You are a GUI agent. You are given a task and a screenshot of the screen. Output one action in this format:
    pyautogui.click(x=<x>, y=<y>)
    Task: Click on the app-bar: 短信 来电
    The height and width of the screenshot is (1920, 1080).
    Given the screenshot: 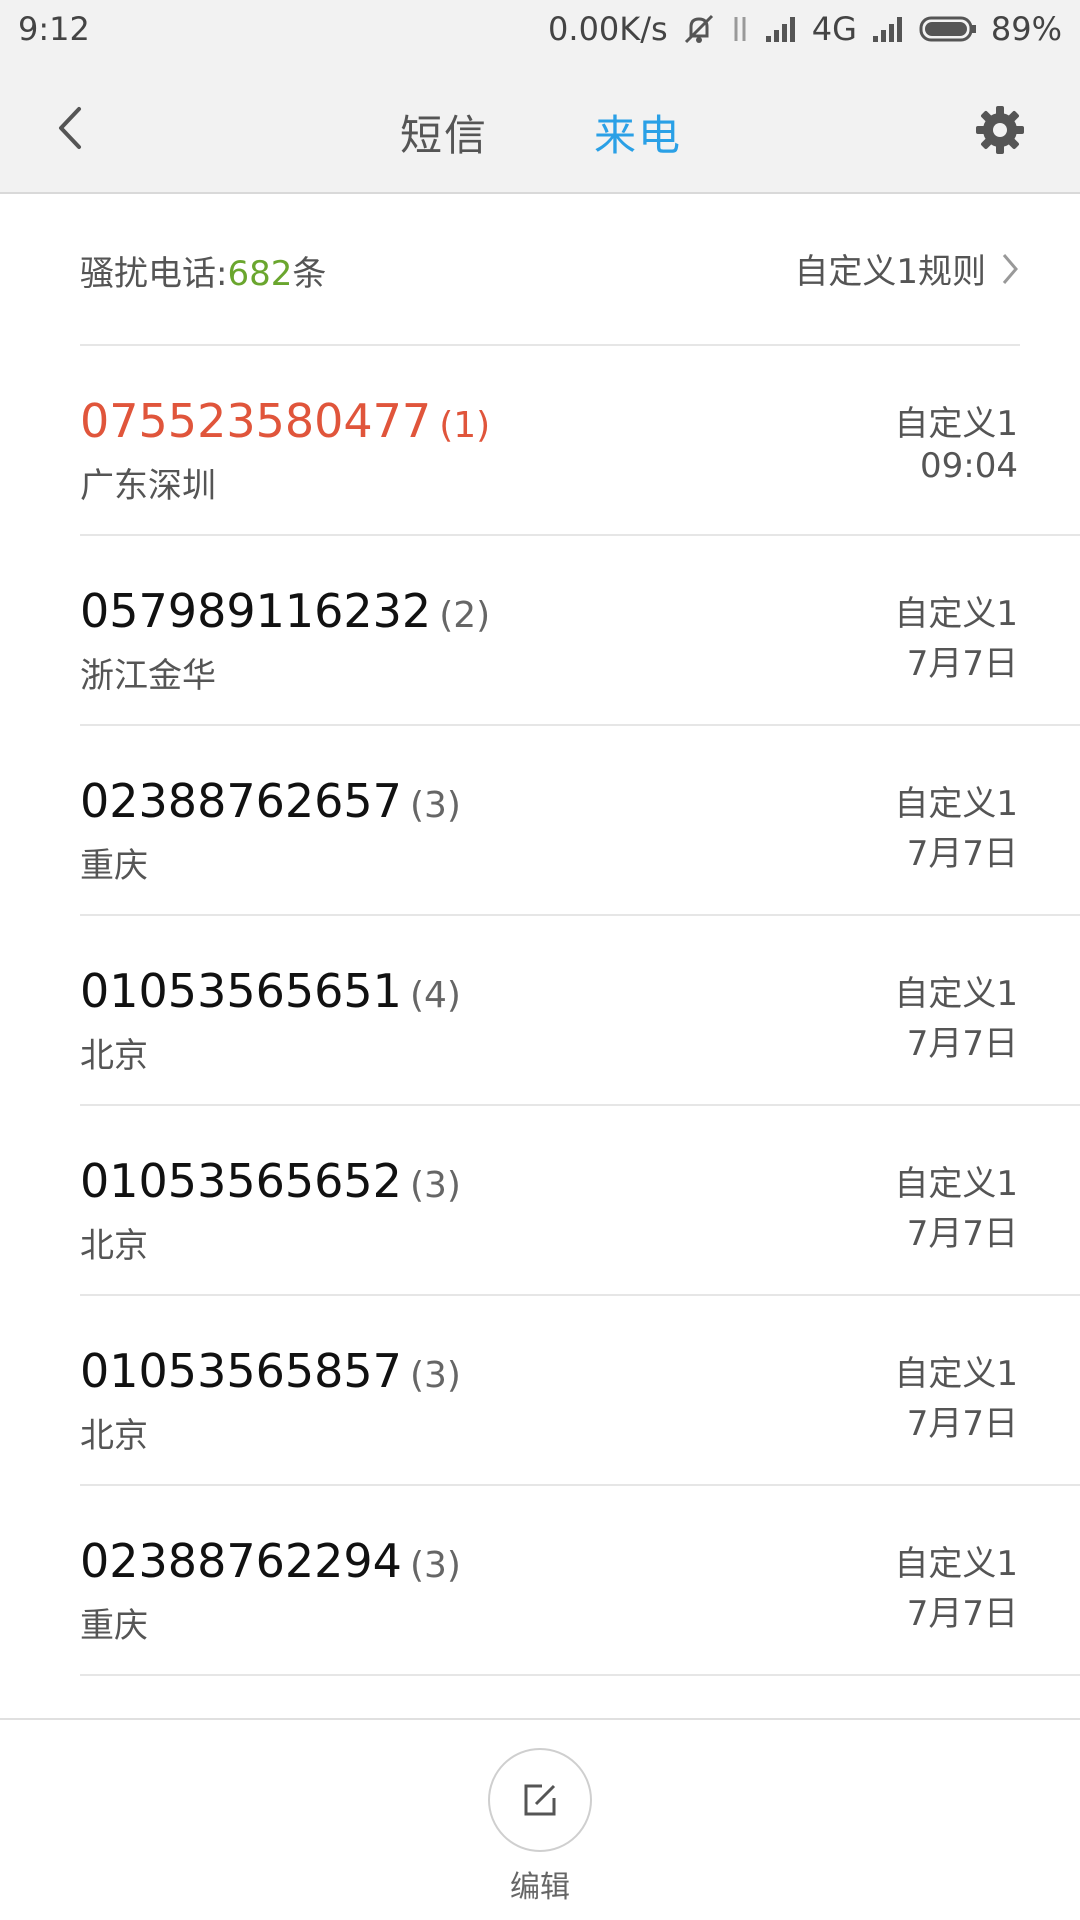 What is the action you would take?
    pyautogui.click(x=540, y=128)
    